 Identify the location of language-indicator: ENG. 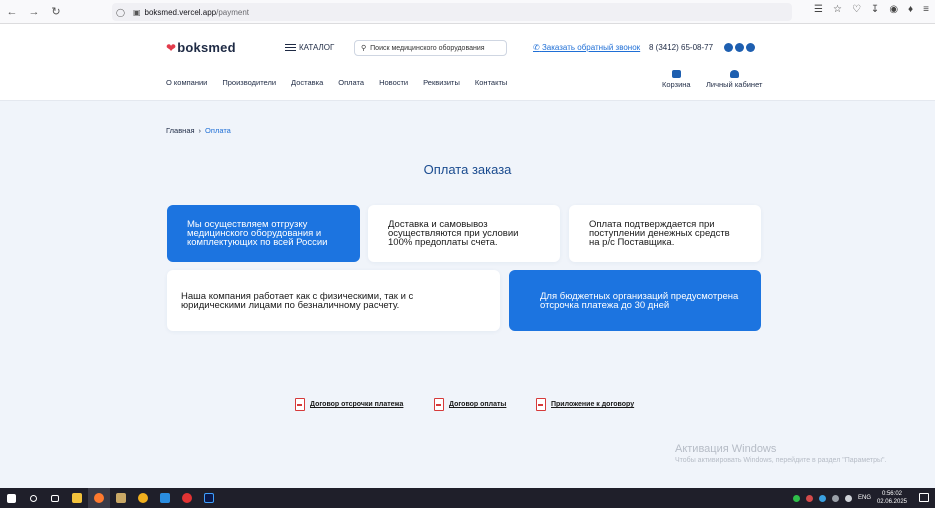
(864, 498).